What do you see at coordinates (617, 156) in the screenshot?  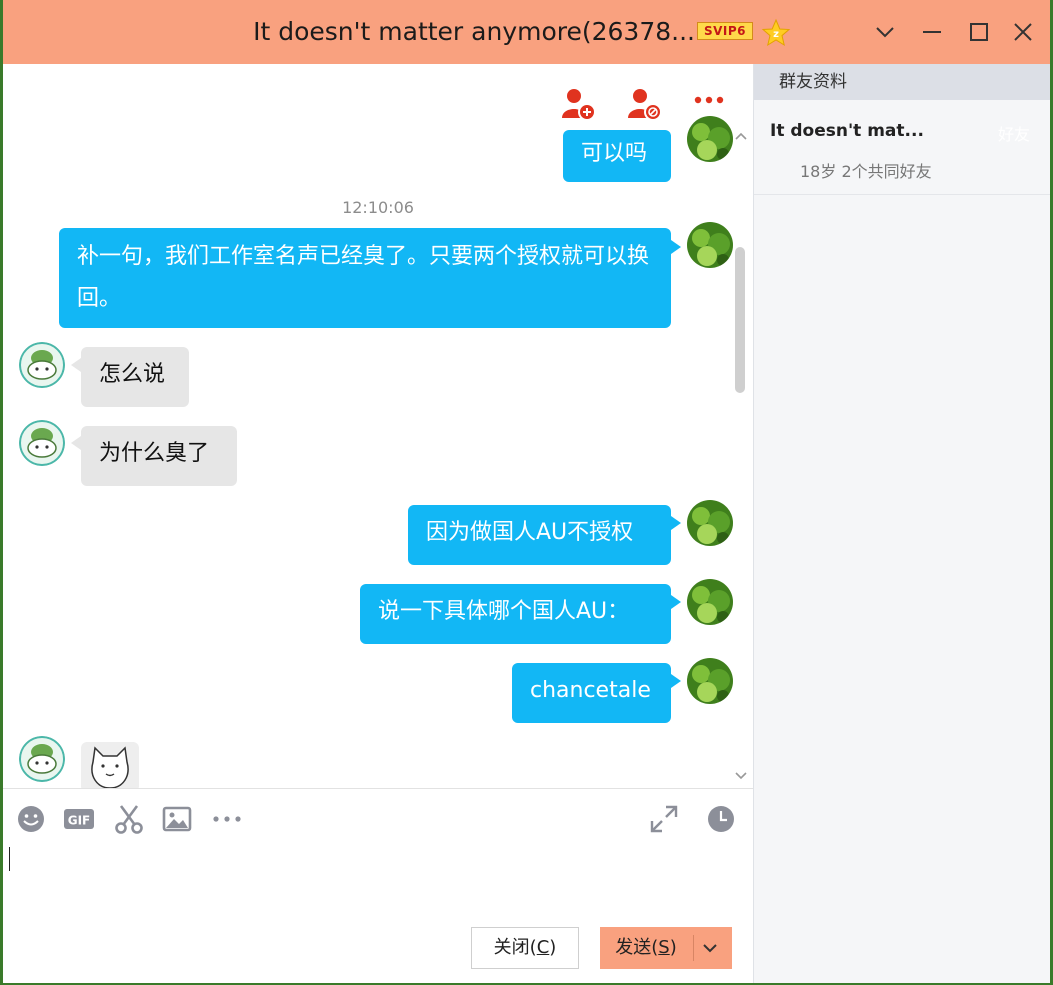 I see `message-bubble-outgoing: 可以吗` at bounding box center [617, 156].